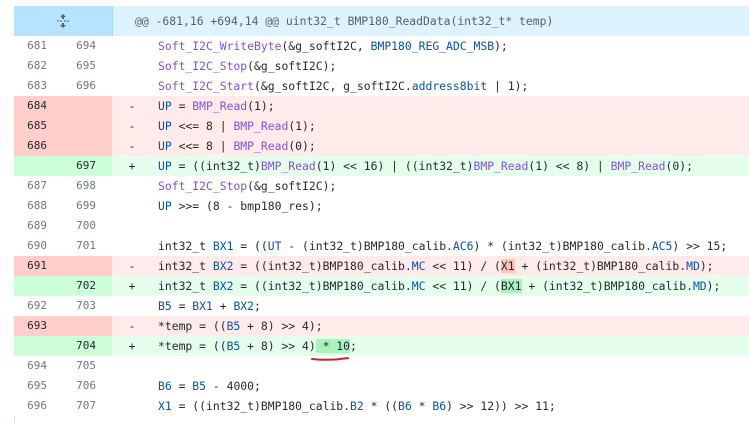 This screenshot has width=749, height=423. Describe the element at coordinates (326, 46) in the screenshot. I see `code-token: (&g_softI2C,` at that location.